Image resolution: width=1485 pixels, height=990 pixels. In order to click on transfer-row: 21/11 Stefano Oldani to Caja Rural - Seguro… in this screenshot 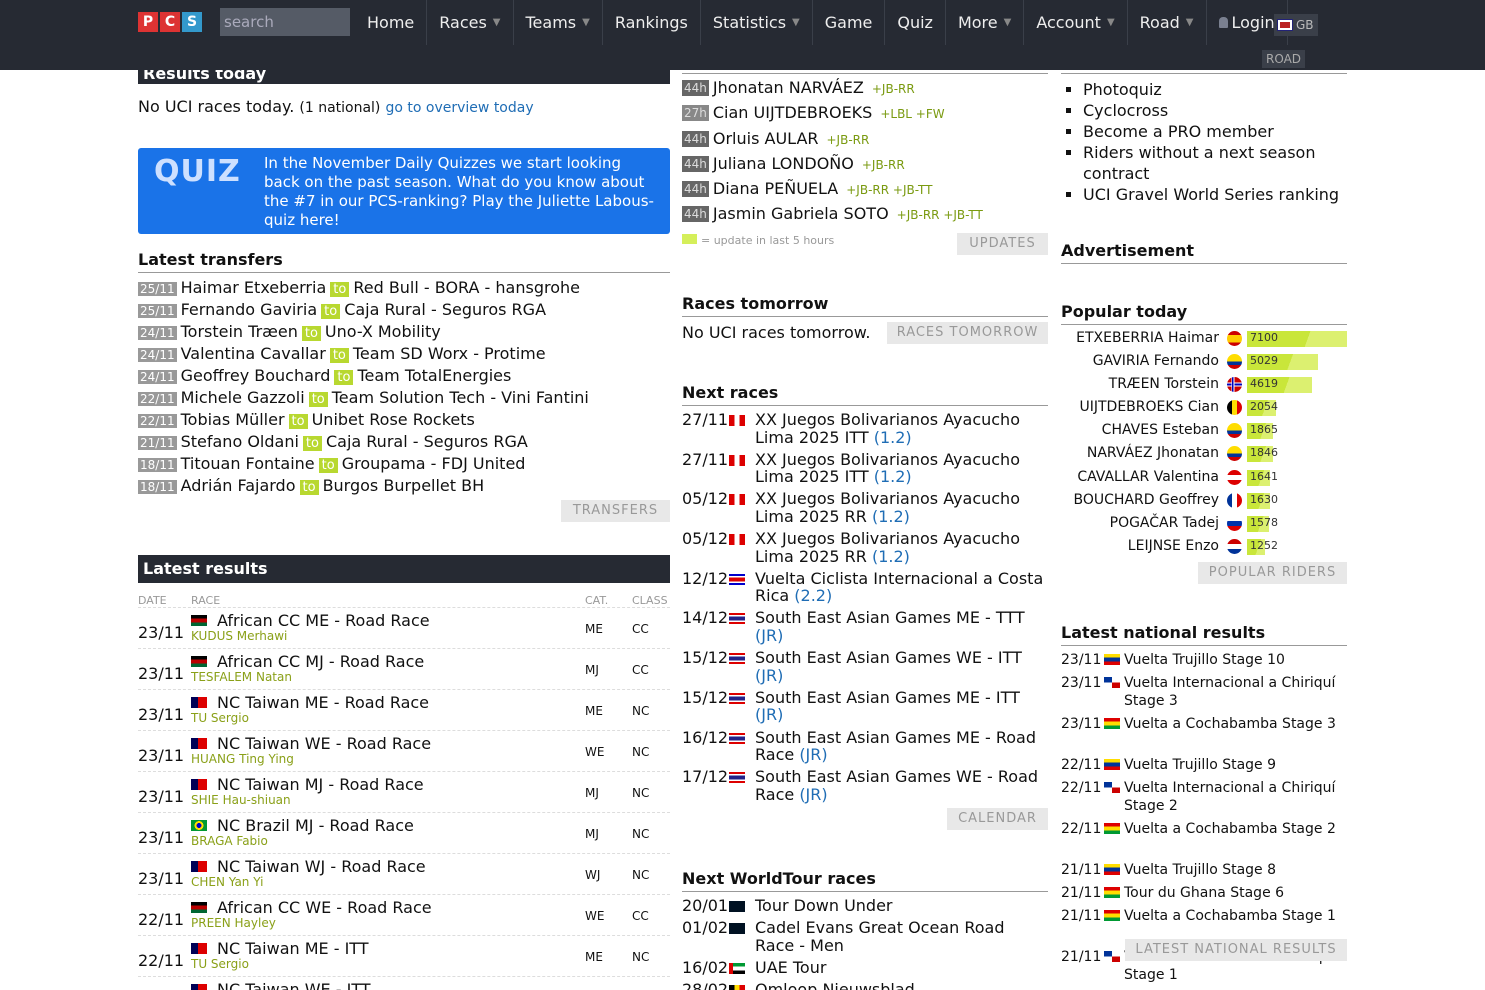, I will do `click(404, 443)`.